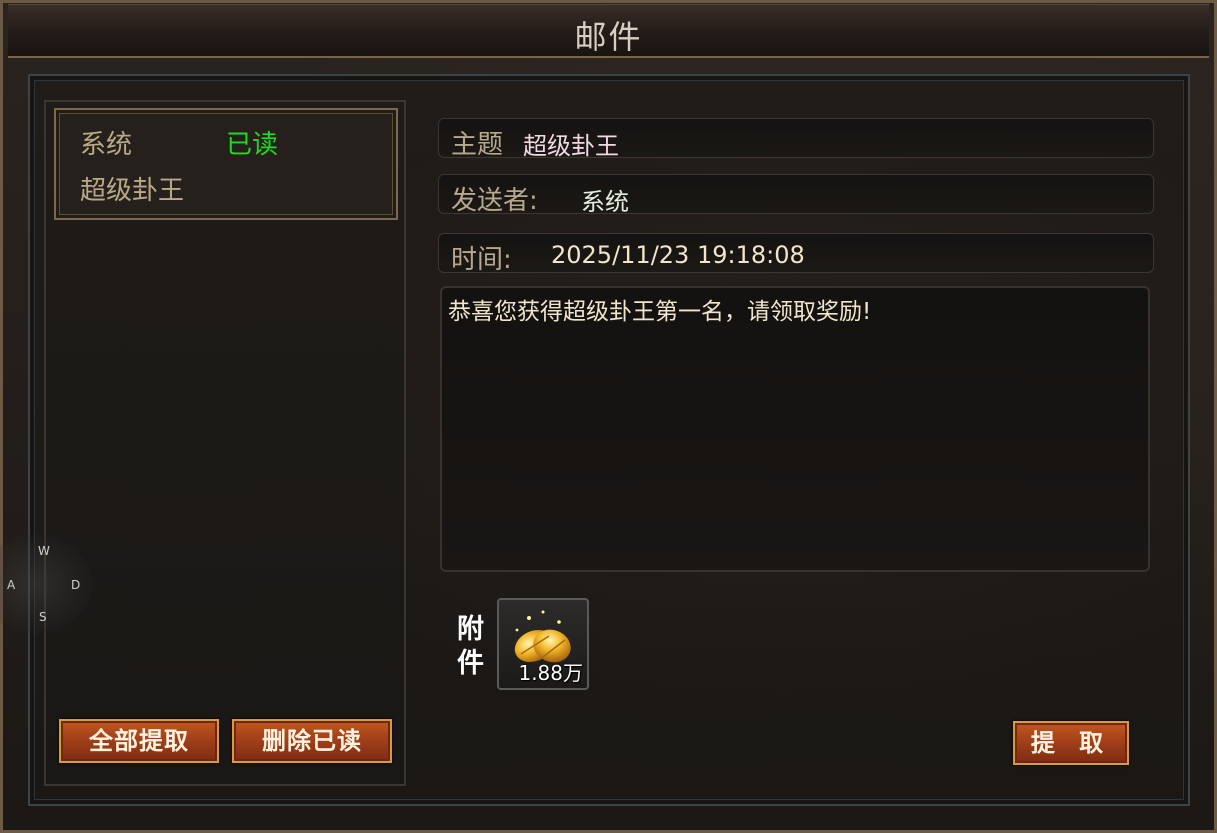  I want to click on subject-label: 主题, so click(477, 145).